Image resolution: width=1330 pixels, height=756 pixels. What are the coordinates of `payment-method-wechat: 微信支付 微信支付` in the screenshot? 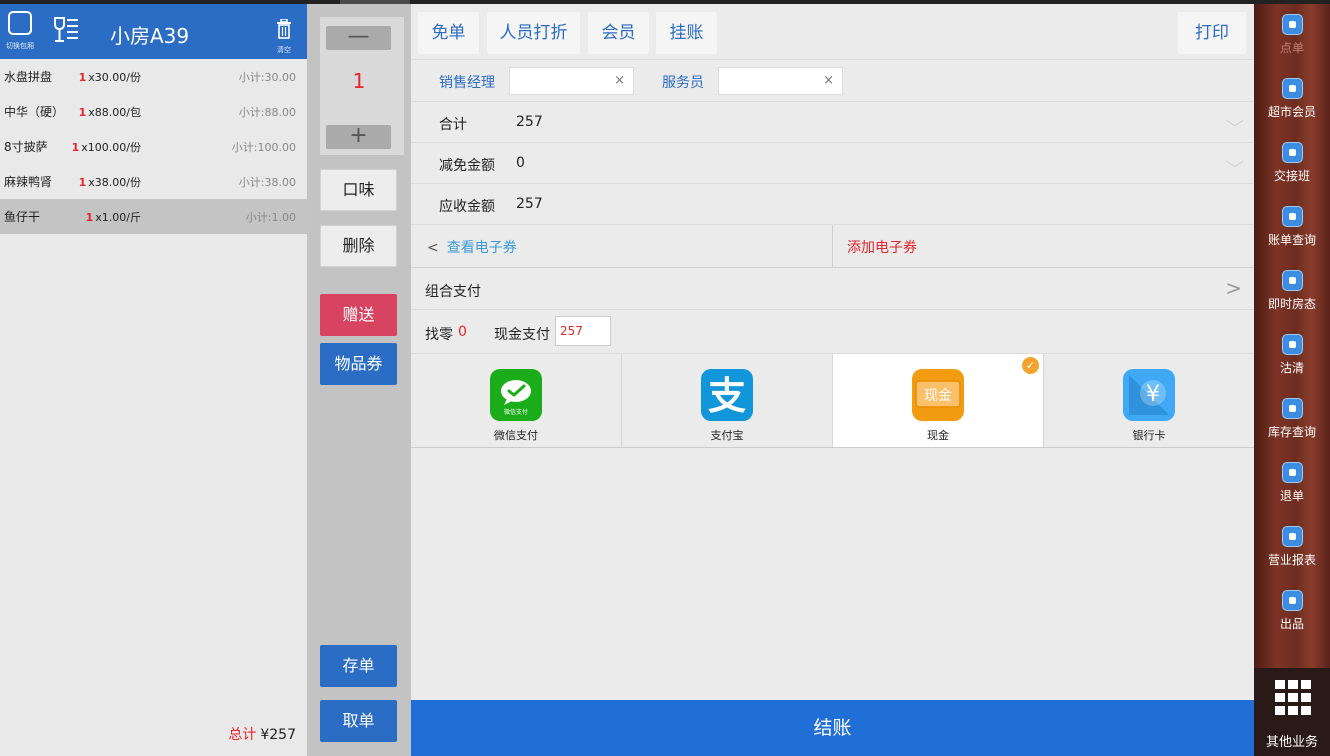 It's located at (516, 400).